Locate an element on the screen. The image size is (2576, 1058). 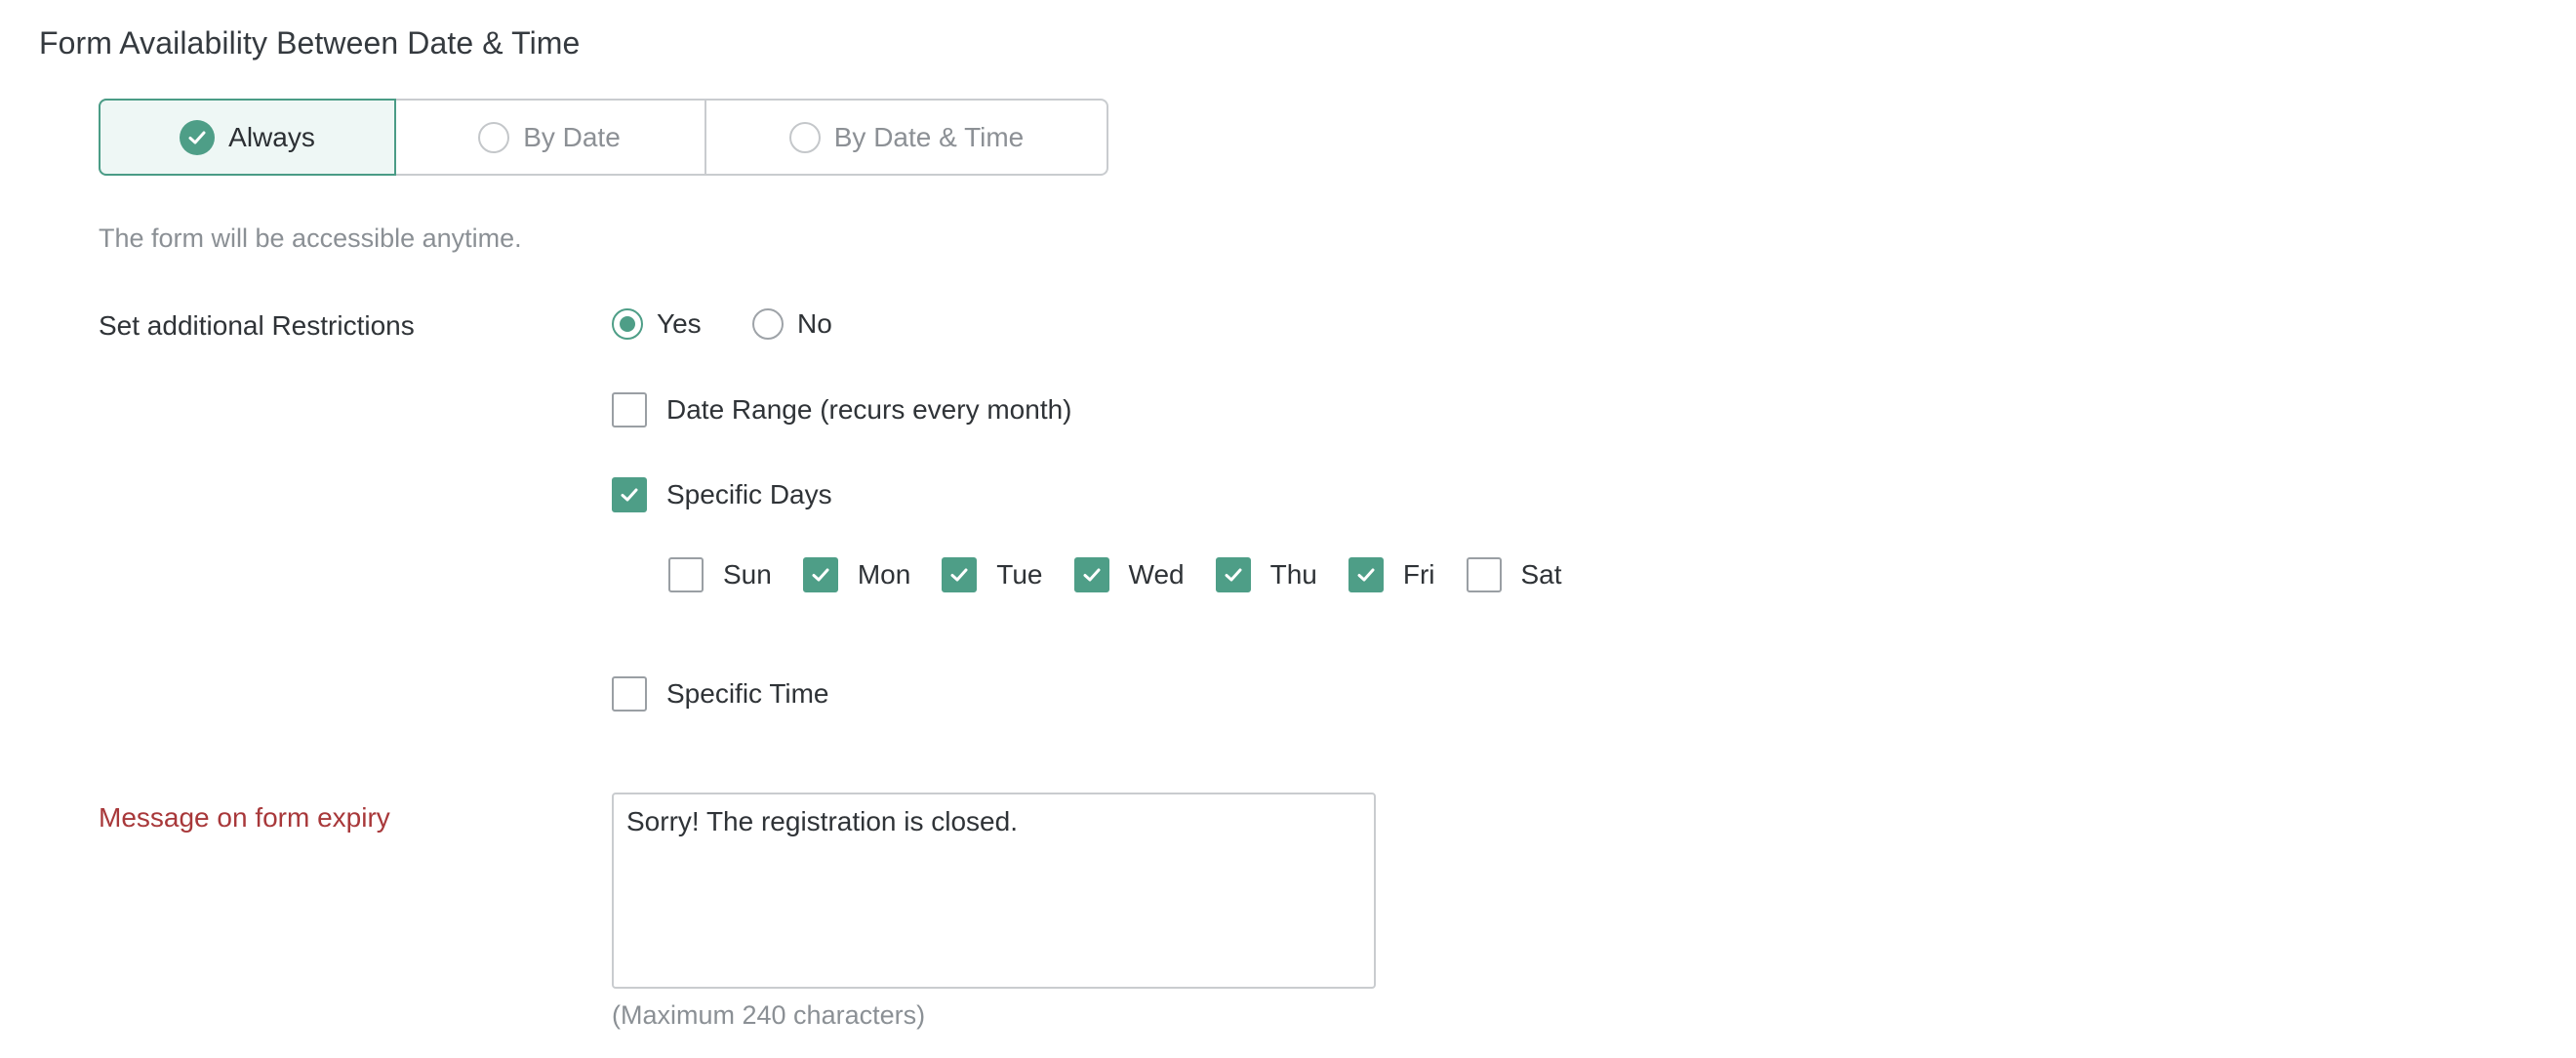
day-label: Fri is located at coordinates (1418, 574).